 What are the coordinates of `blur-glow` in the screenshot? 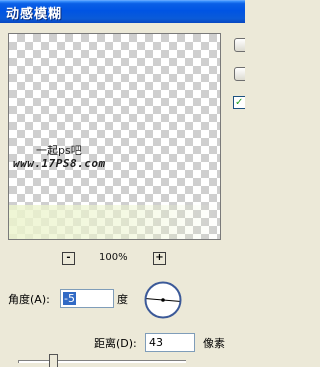 It's located at (114, 222).